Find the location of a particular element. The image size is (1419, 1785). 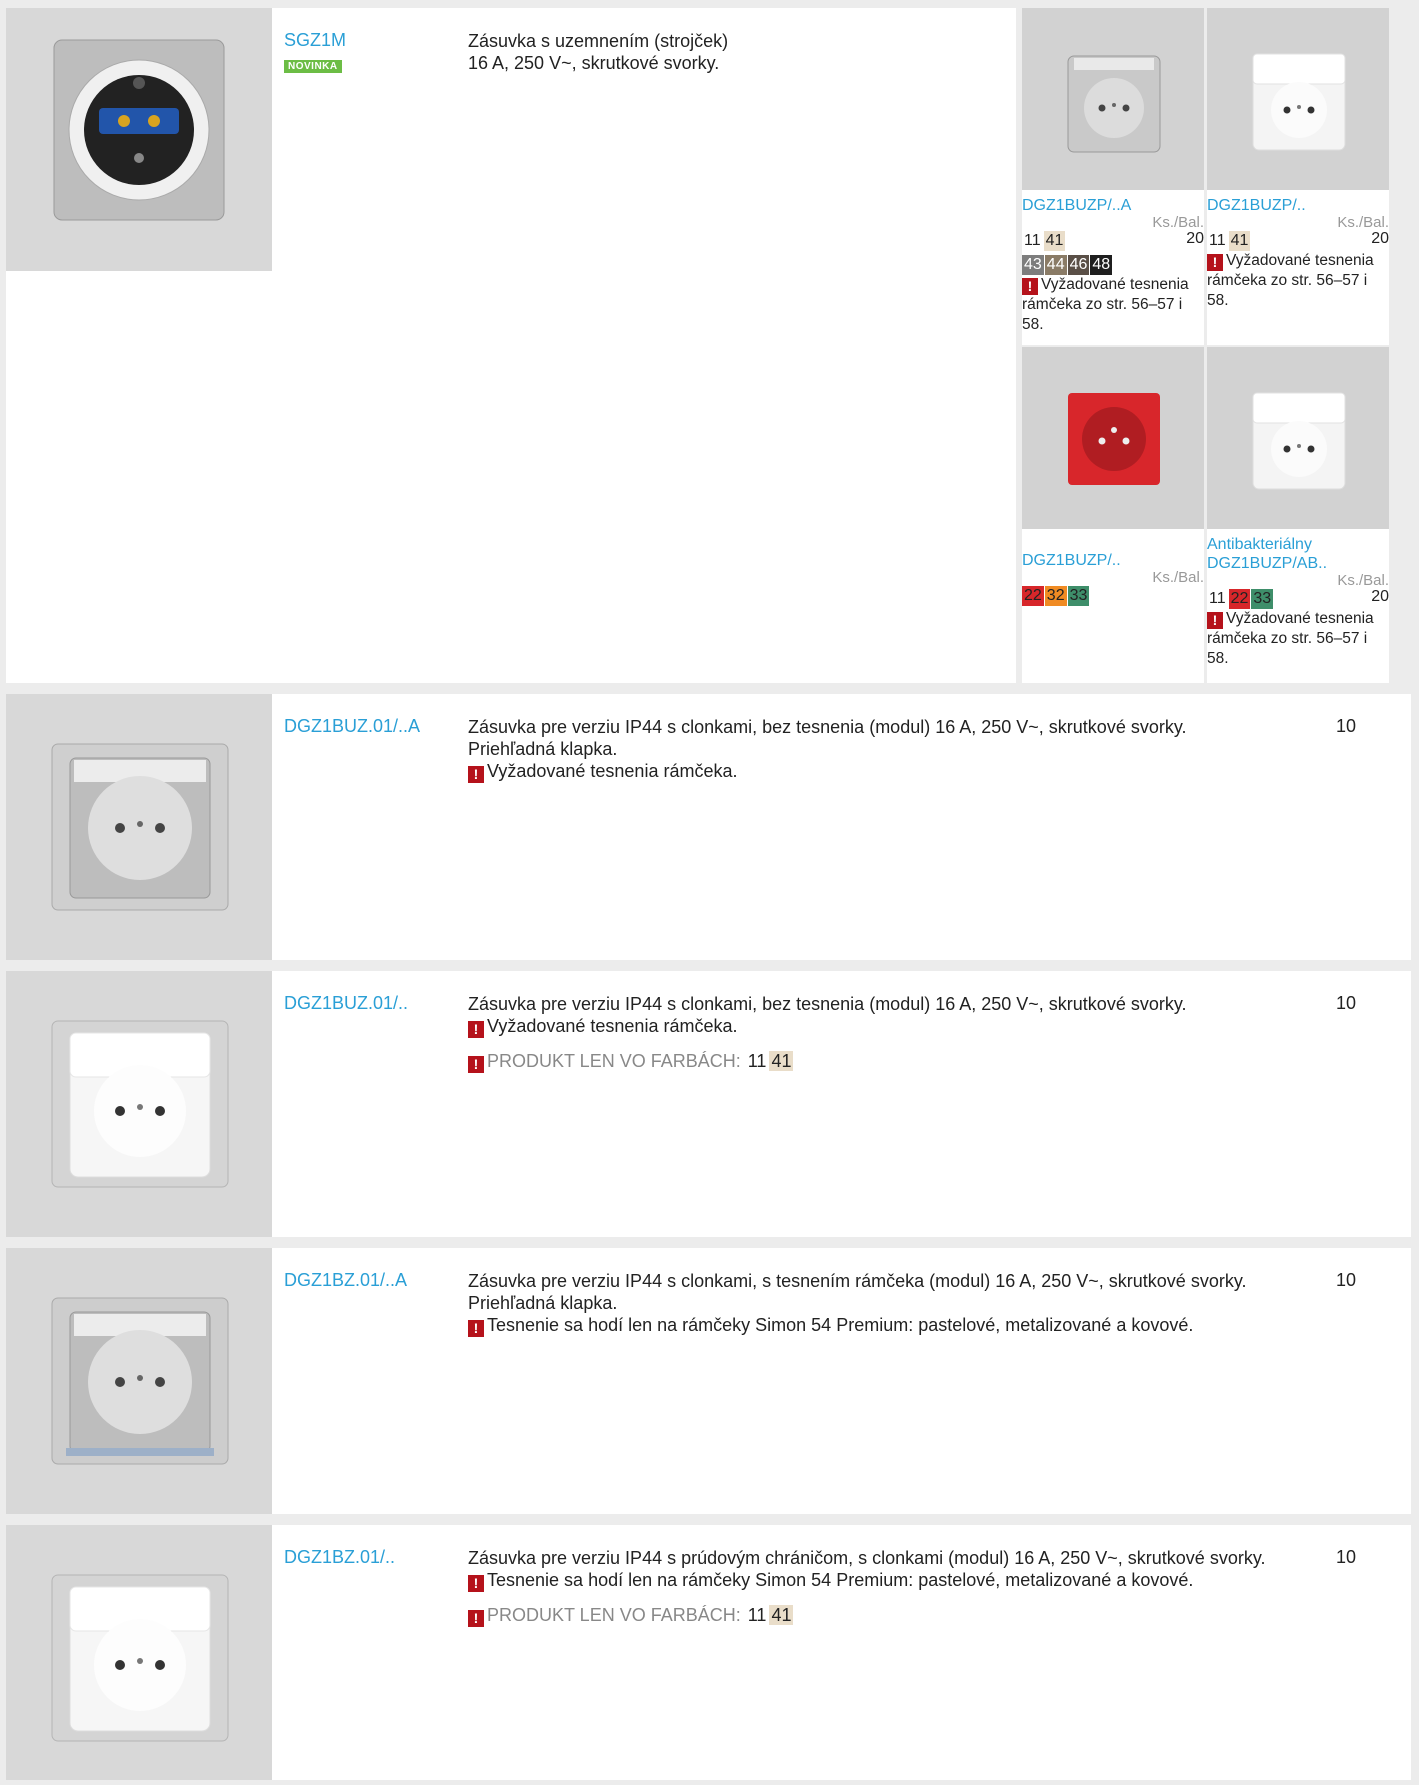

product-image-mechanism is located at coordinates (139, 139).